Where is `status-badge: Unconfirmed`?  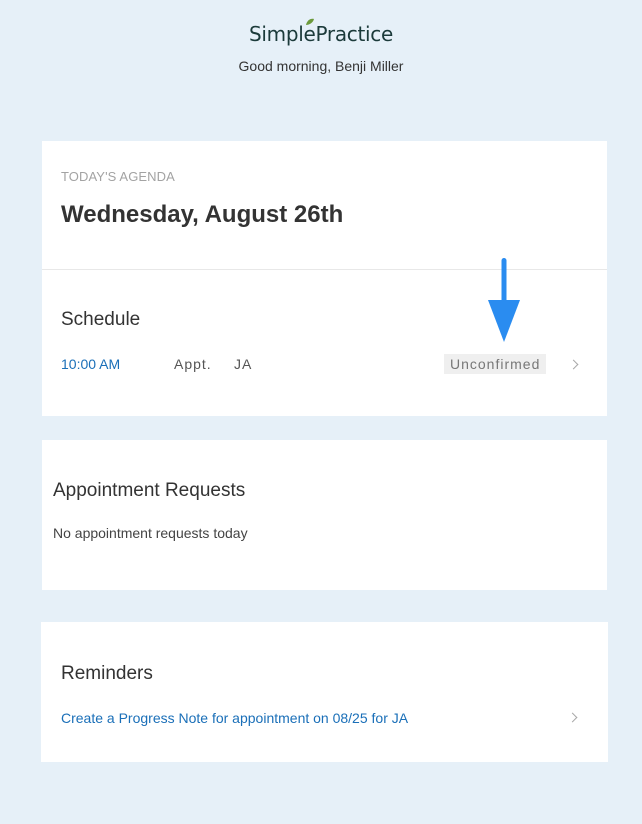 status-badge: Unconfirmed is located at coordinates (495, 364).